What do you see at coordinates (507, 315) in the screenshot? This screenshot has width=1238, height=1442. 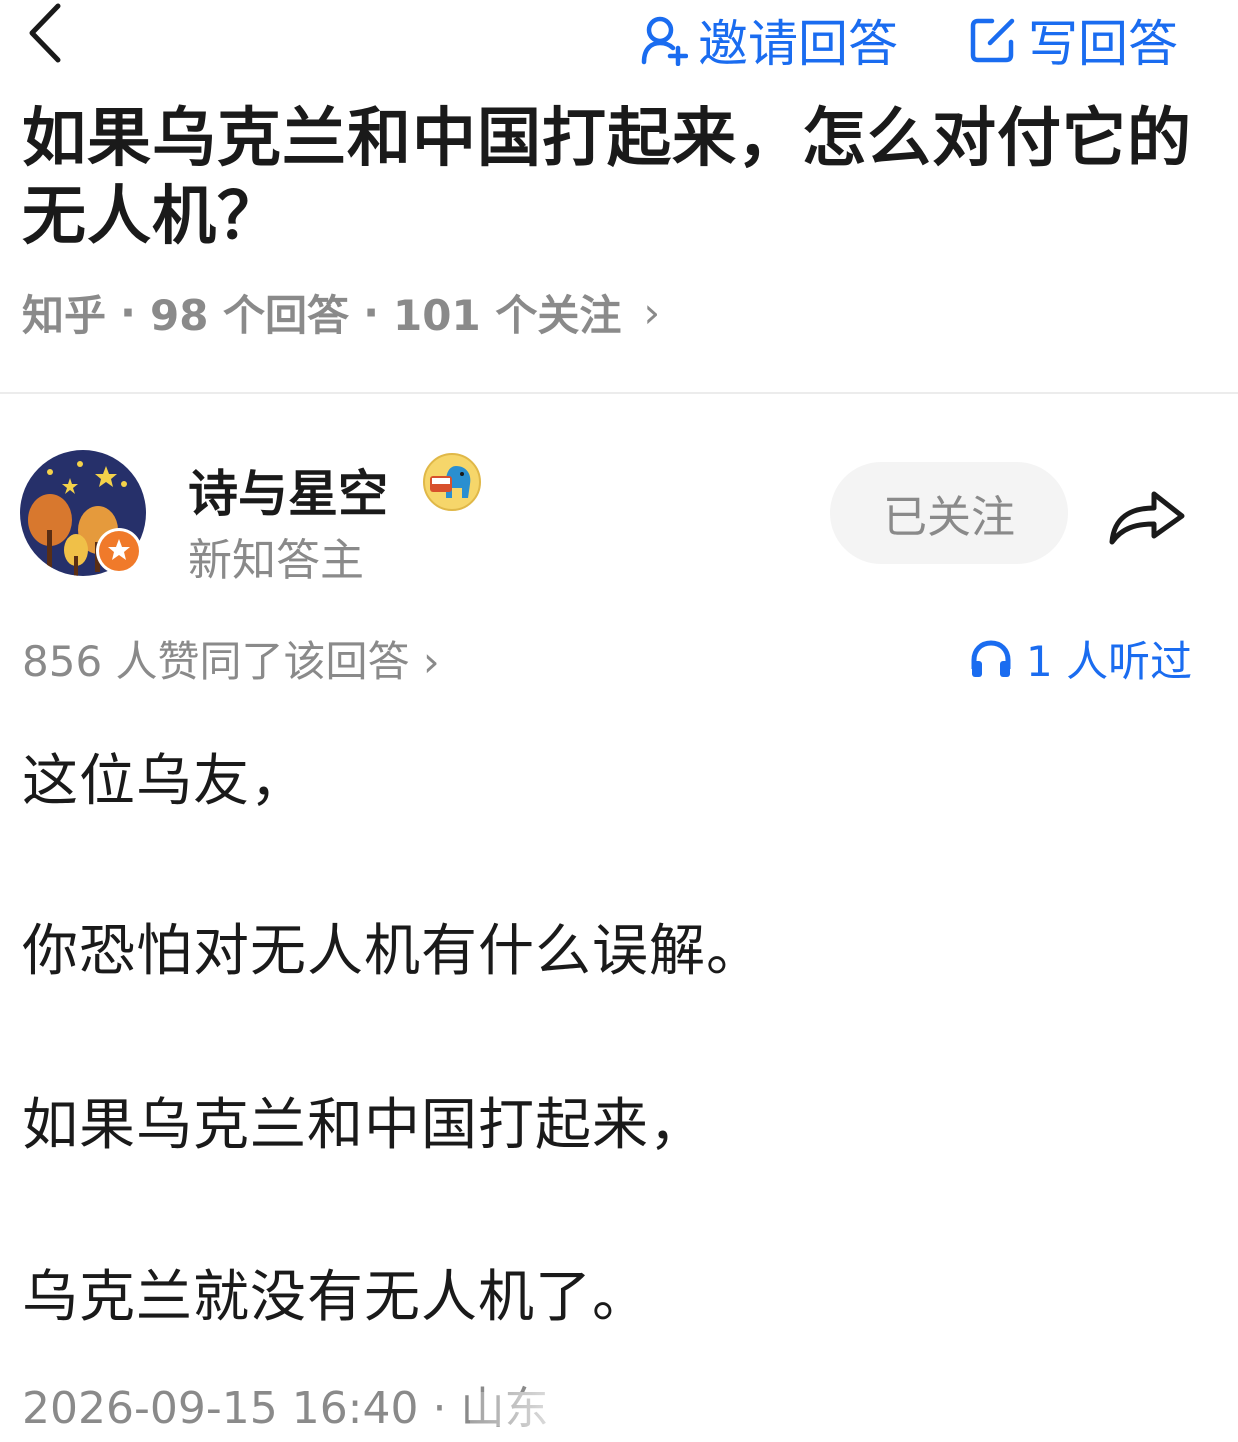 I see `followers-count: 101 个关注` at bounding box center [507, 315].